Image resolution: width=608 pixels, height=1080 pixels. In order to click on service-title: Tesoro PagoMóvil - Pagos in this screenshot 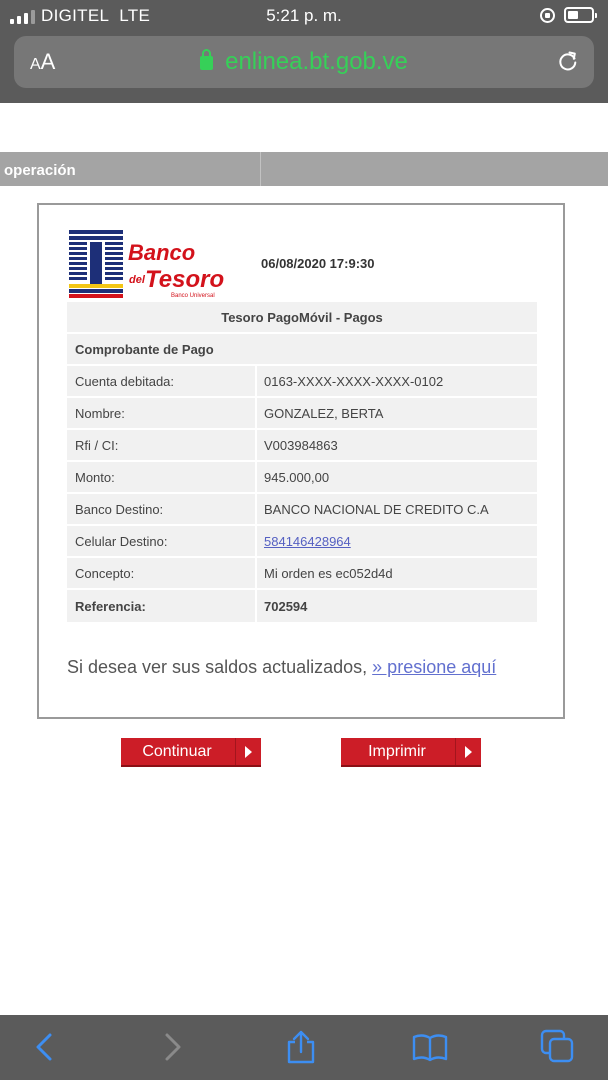, I will do `click(302, 317)`.